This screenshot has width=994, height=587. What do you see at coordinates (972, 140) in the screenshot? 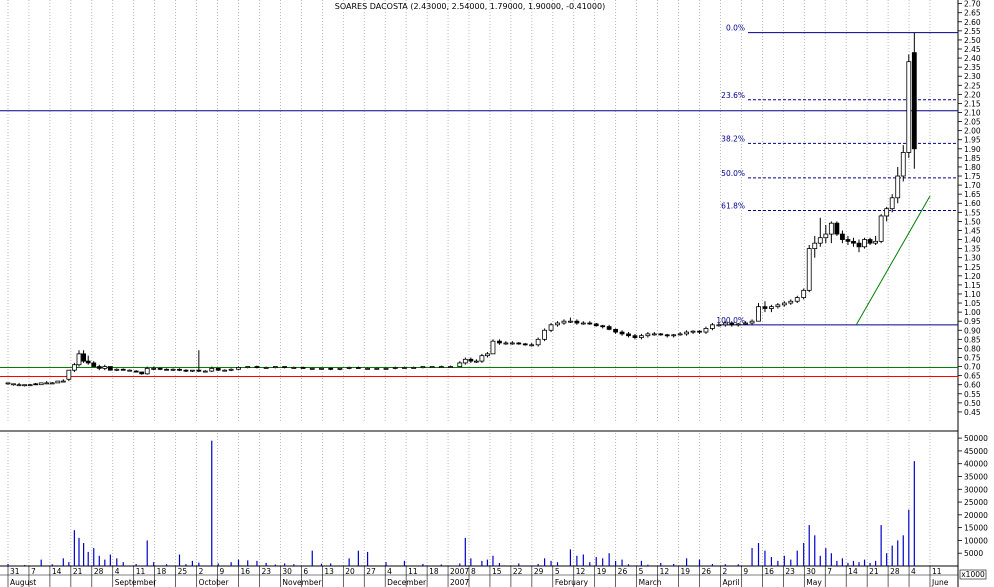
I see `price-tick-label: 1.95` at bounding box center [972, 140].